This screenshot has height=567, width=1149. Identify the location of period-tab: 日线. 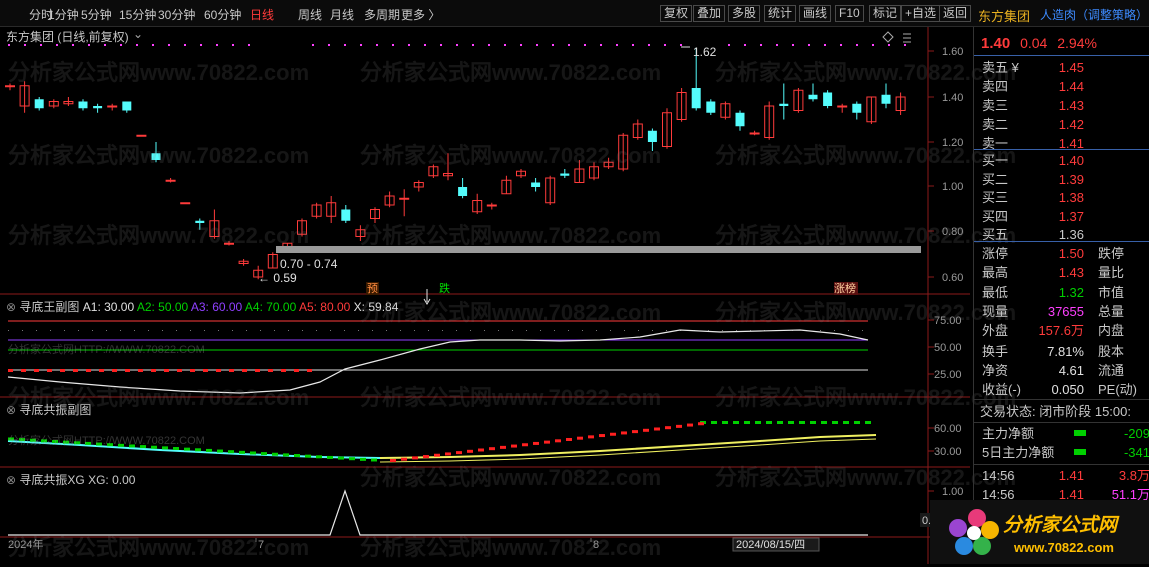
(262, 14).